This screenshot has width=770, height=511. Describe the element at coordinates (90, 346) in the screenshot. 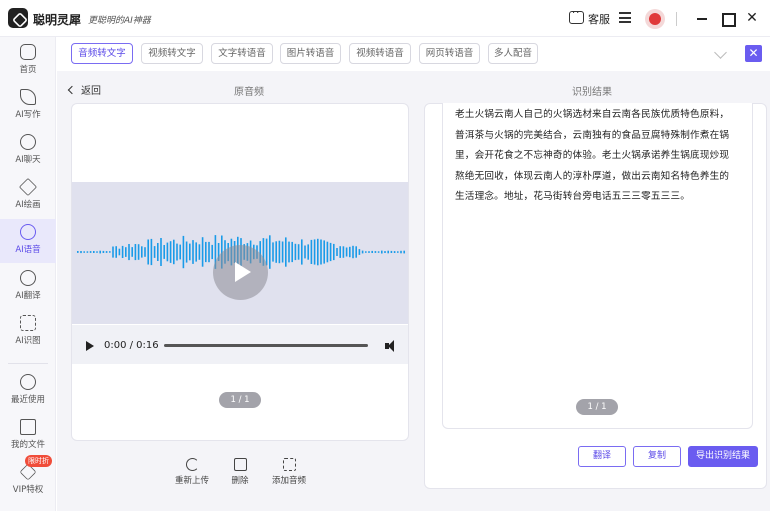

I see `play-icon` at that location.